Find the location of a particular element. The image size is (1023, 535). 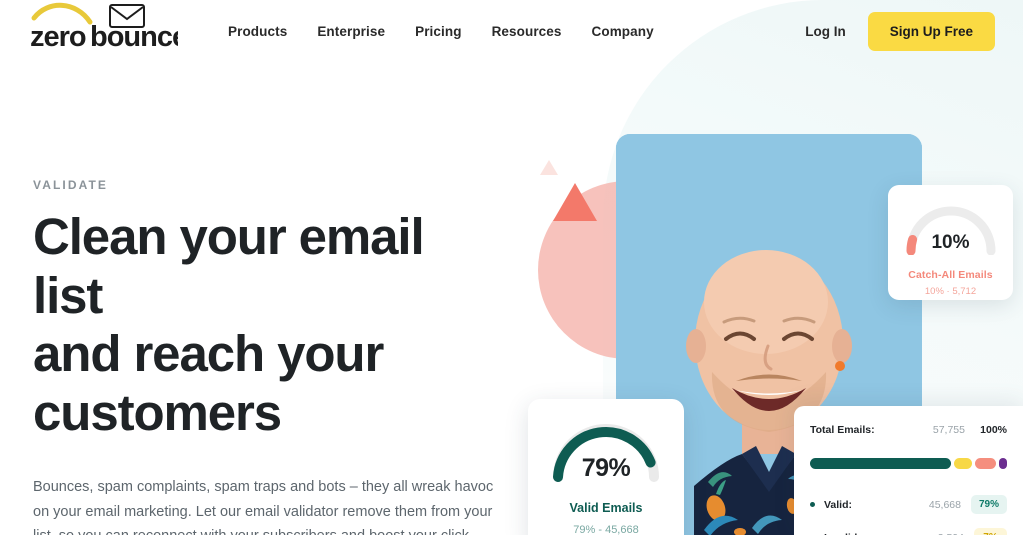

catch-all-gauge: 10% is located at coordinates (951, 227).